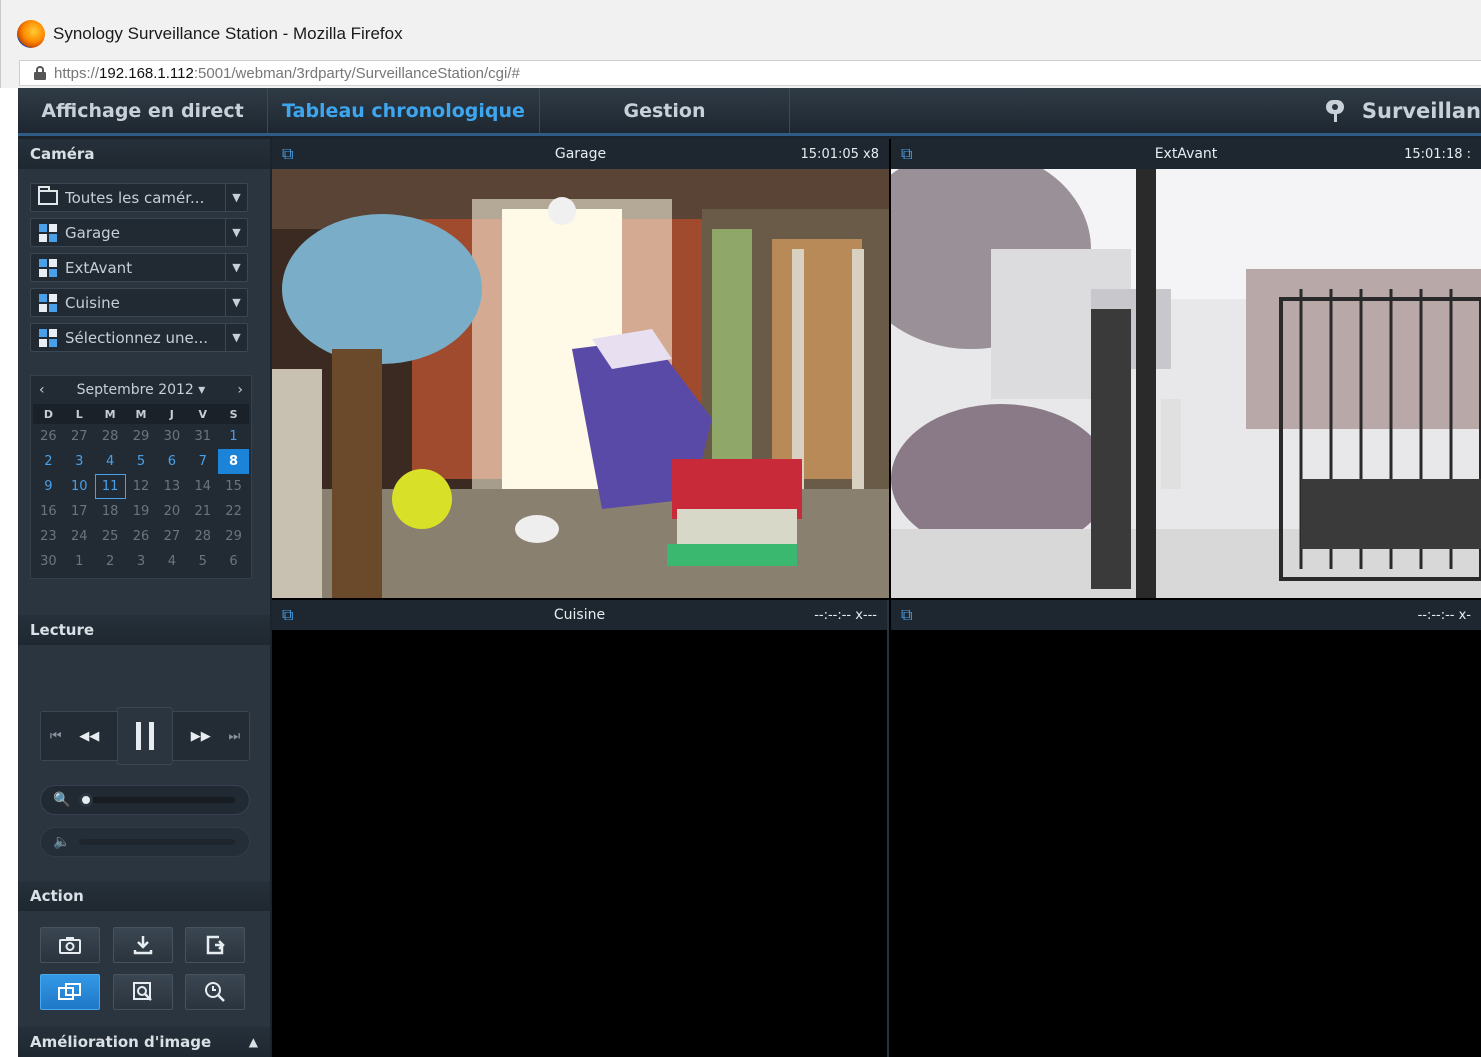  I want to click on search-frame-icon, so click(142, 991).